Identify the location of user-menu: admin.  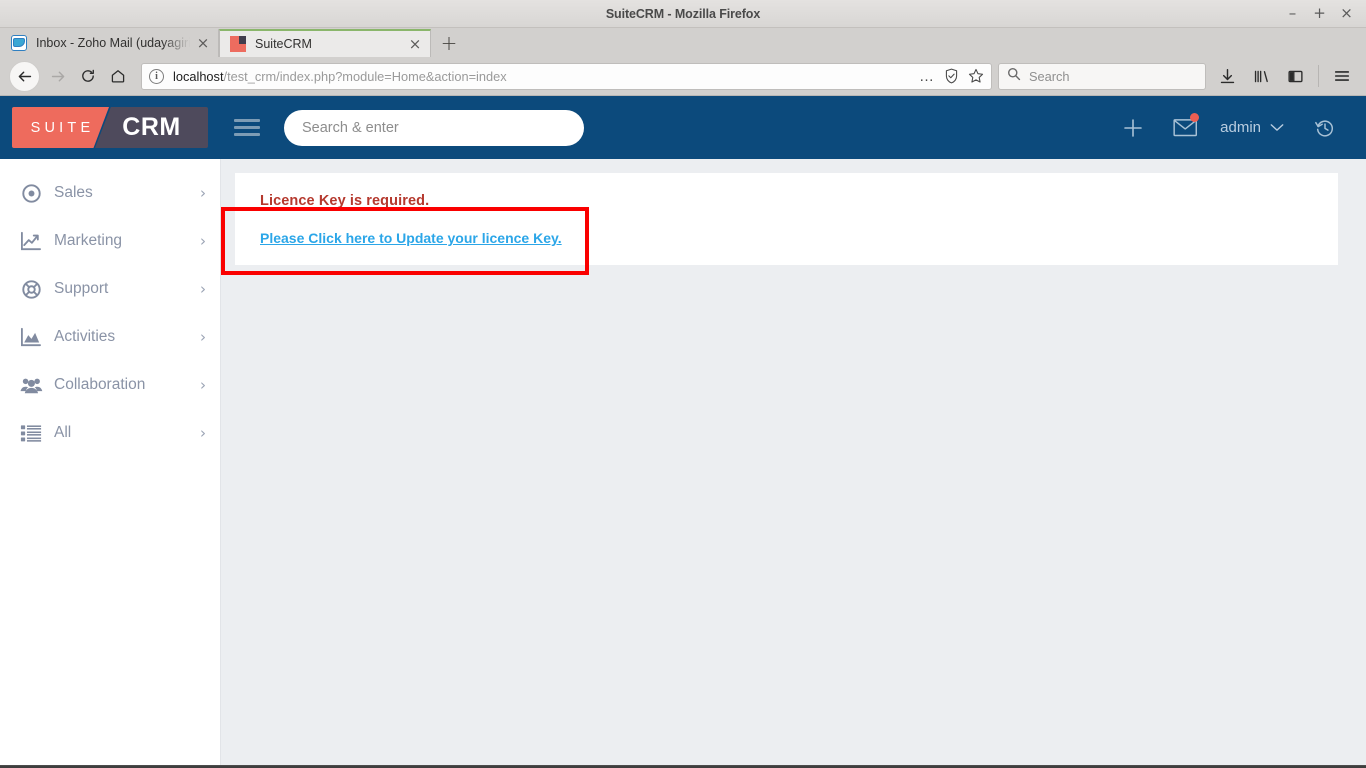
(1252, 127).